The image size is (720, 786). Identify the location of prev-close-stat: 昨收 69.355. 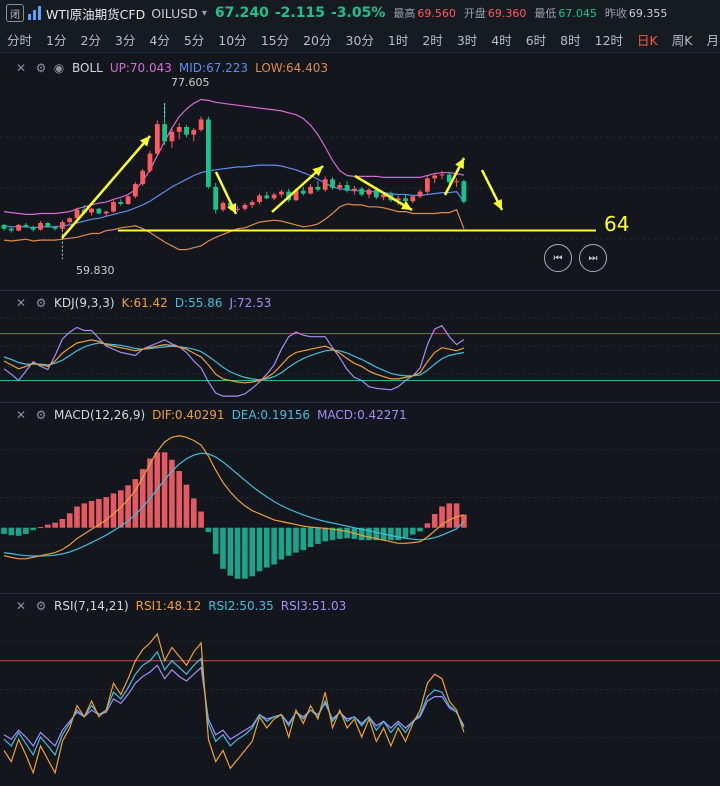
(636, 13).